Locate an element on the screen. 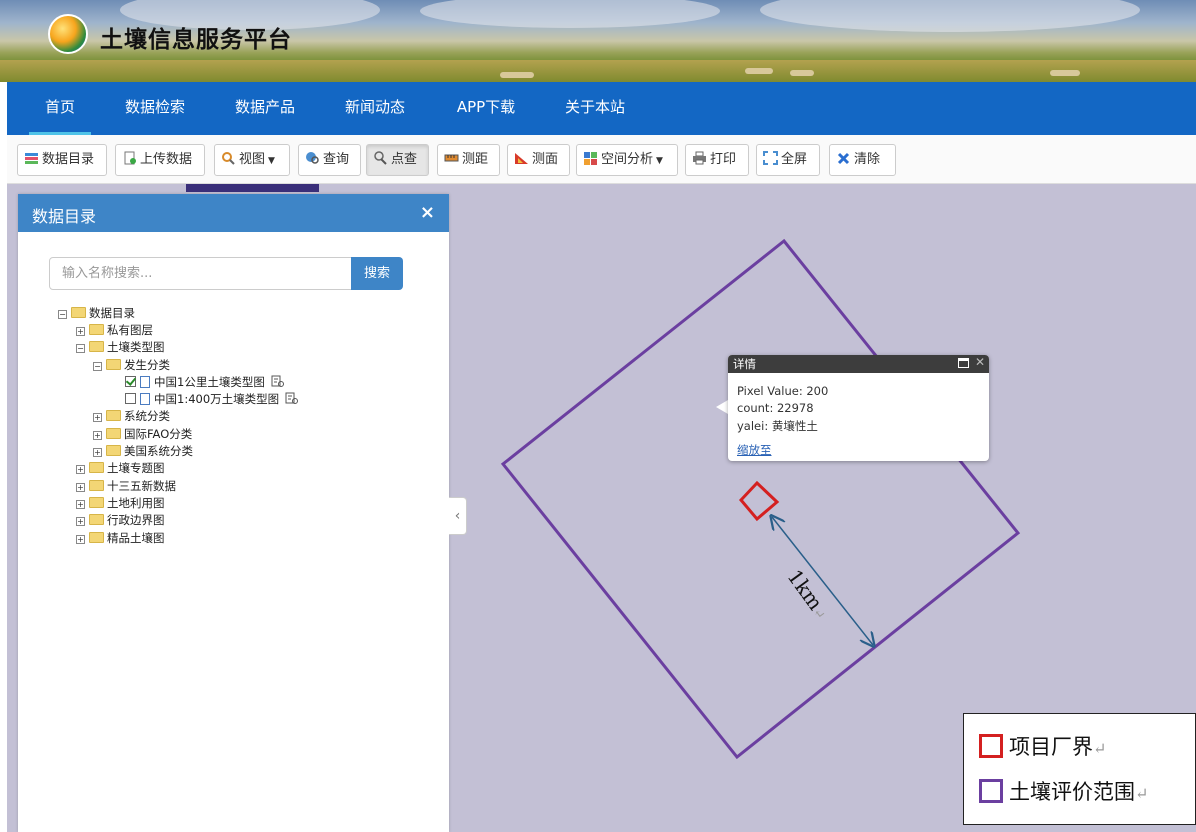 The height and width of the screenshot is (832, 1196). catalog-search-input is located at coordinates (200, 273).